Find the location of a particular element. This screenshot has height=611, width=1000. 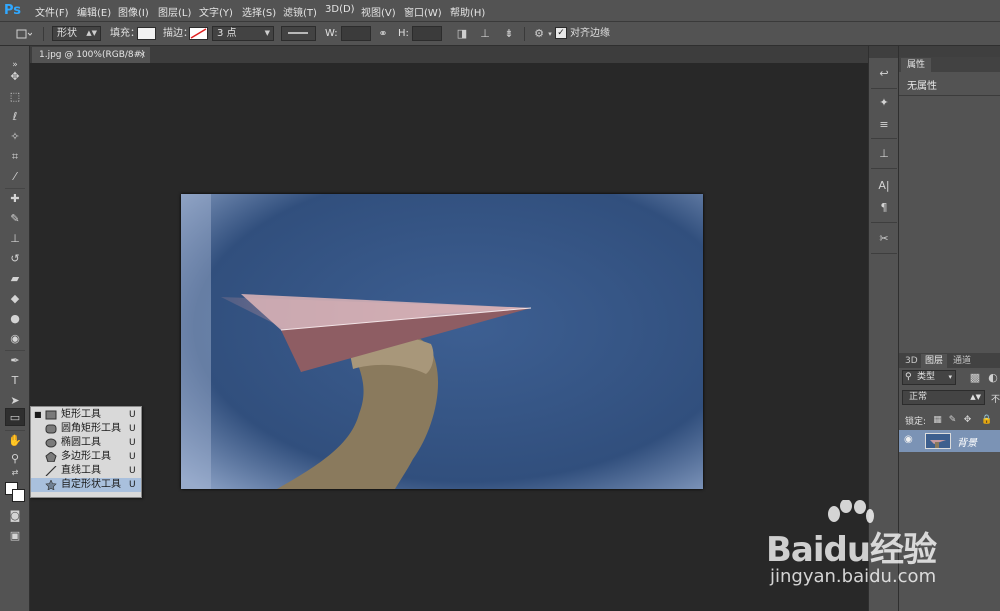

path-alignment-icon: ⊥ is located at coordinates (485, 34).